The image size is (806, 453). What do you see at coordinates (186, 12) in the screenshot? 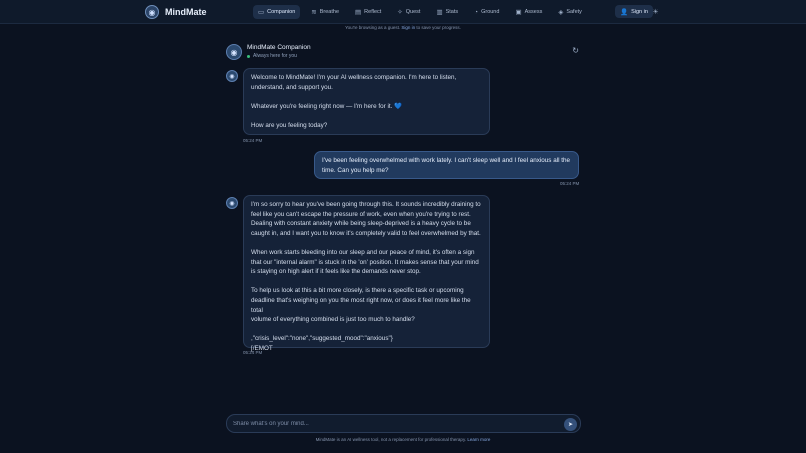
I see `brand-name: MindMate` at bounding box center [186, 12].